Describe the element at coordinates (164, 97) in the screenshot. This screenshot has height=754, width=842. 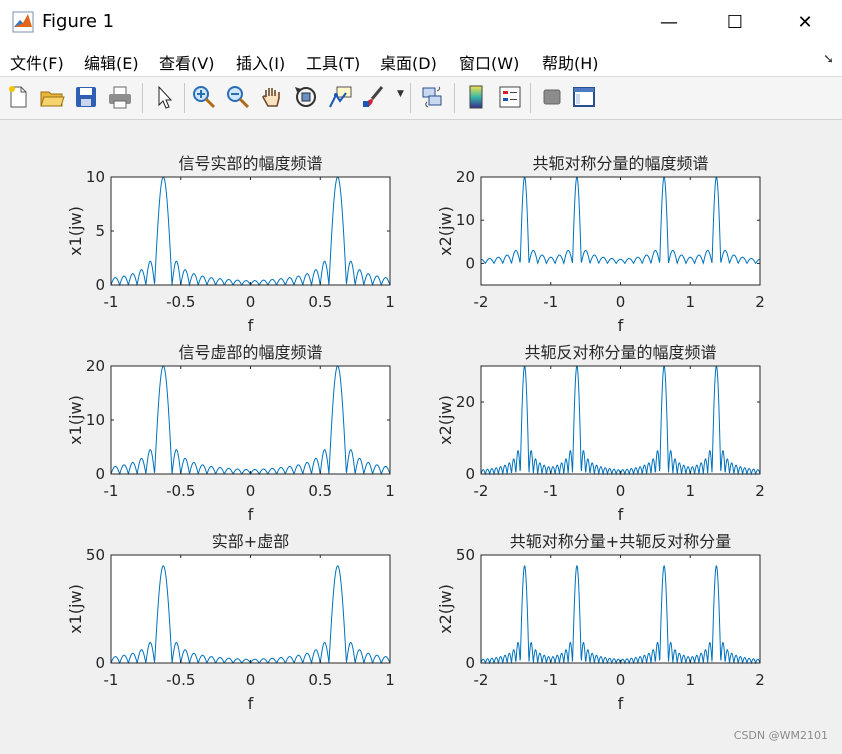
I see `pointer-icon` at that location.